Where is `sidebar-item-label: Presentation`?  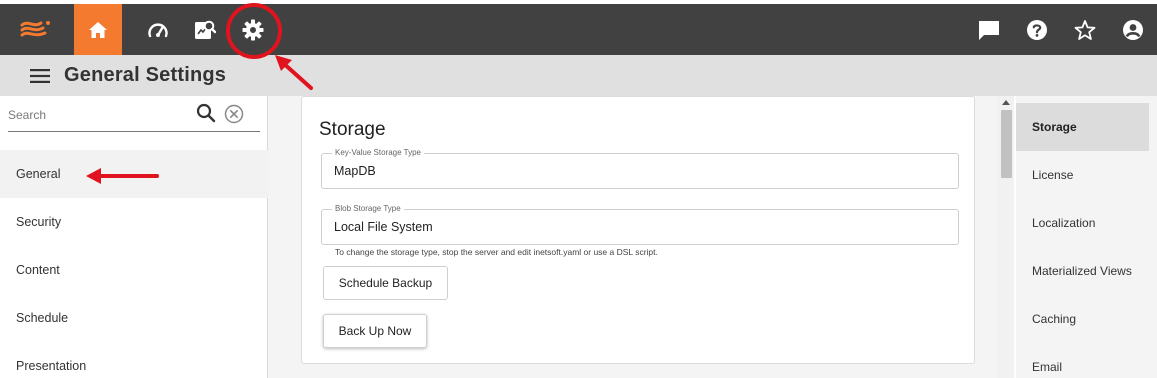
sidebar-item-label: Presentation is located at coordinates (51, 366).